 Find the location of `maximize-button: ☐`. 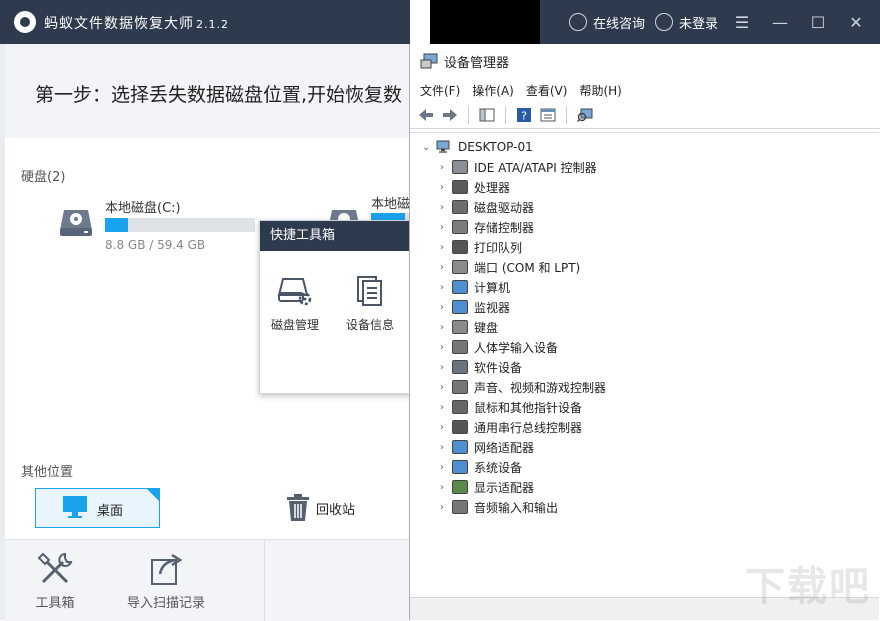

maximize-button: ☐ is located at coordinates (818, 22).